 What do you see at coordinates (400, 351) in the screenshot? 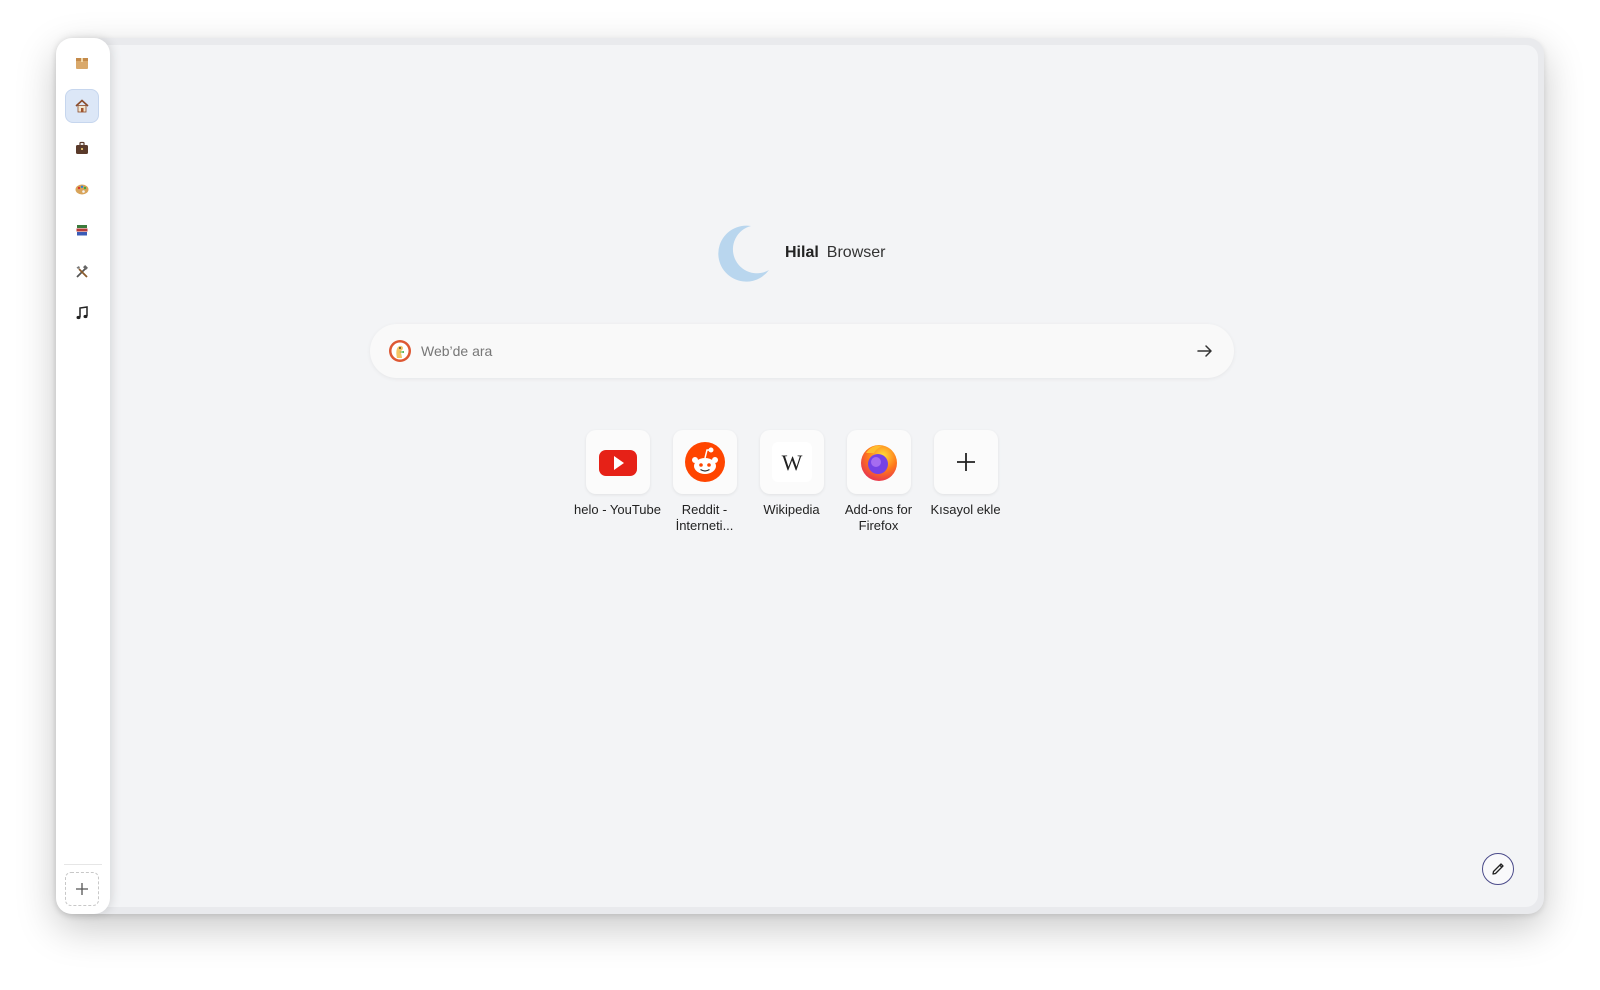
I see `duckduckgo-icon` at bounding box center [400, 351].